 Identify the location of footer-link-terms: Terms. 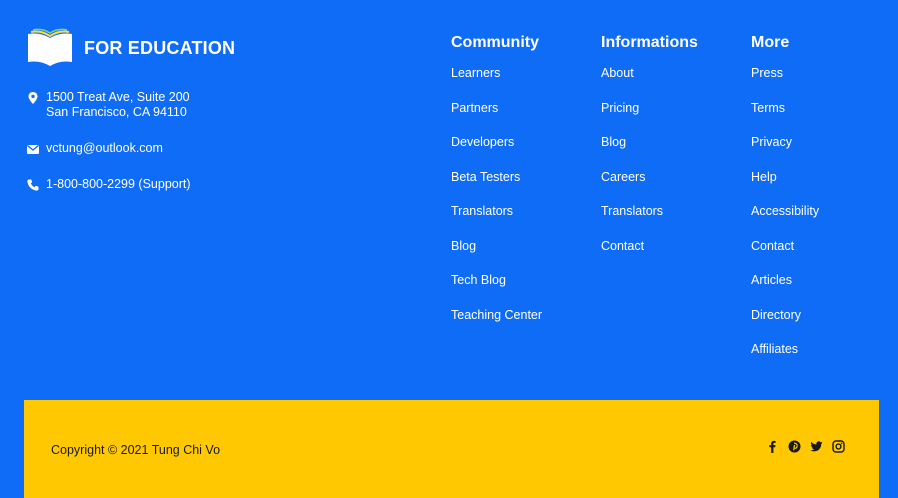
(768, 108).